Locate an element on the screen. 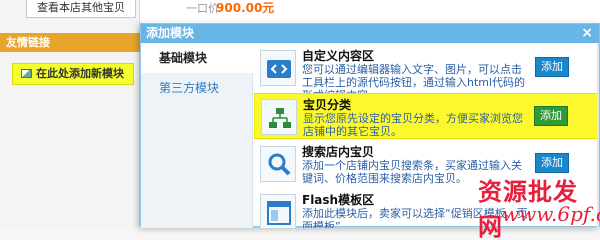  module-tabs: 基础模块 第三方模块 is located at coordinates (197, 135).